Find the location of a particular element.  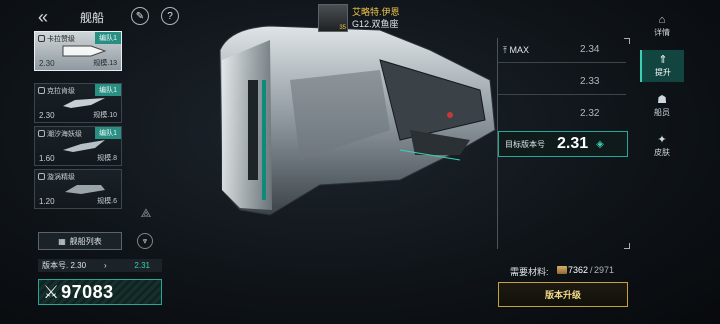

ship-card-2: 克拉肯级 编队1 2.30 规模.10 is located at coordinates (78, 103).